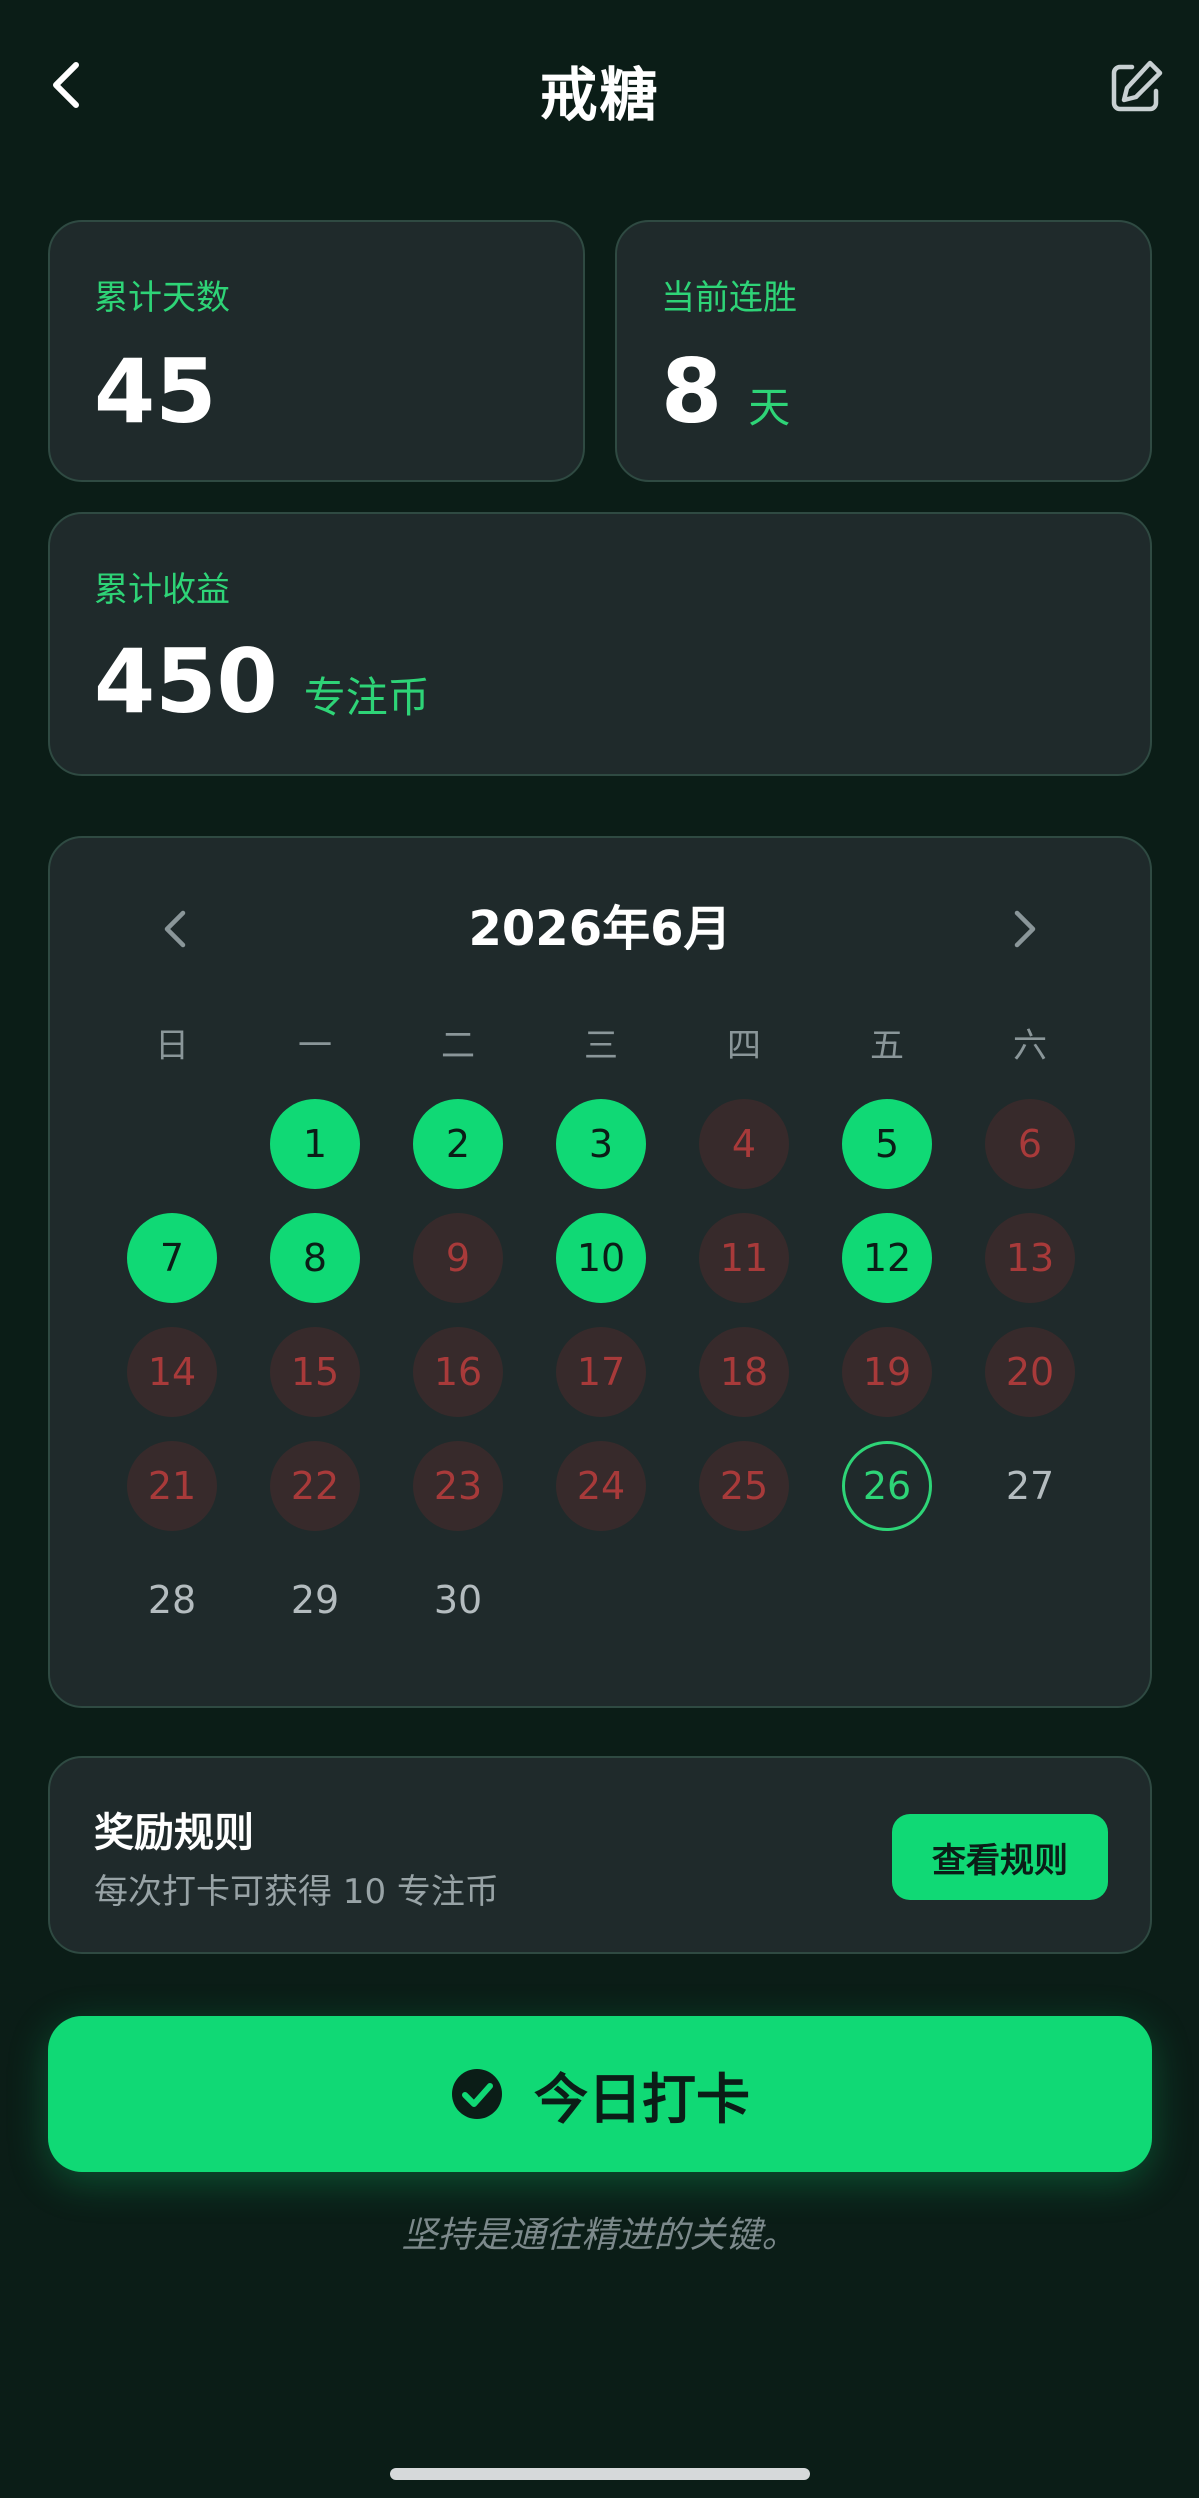 The width and height of the screenshot is (1199, 2498). What do you see at coordinates (599, 2235) in the screenshot?
I see `motto-text: 坚持是通往精进的关键。` at bounding box center [599, 2235].